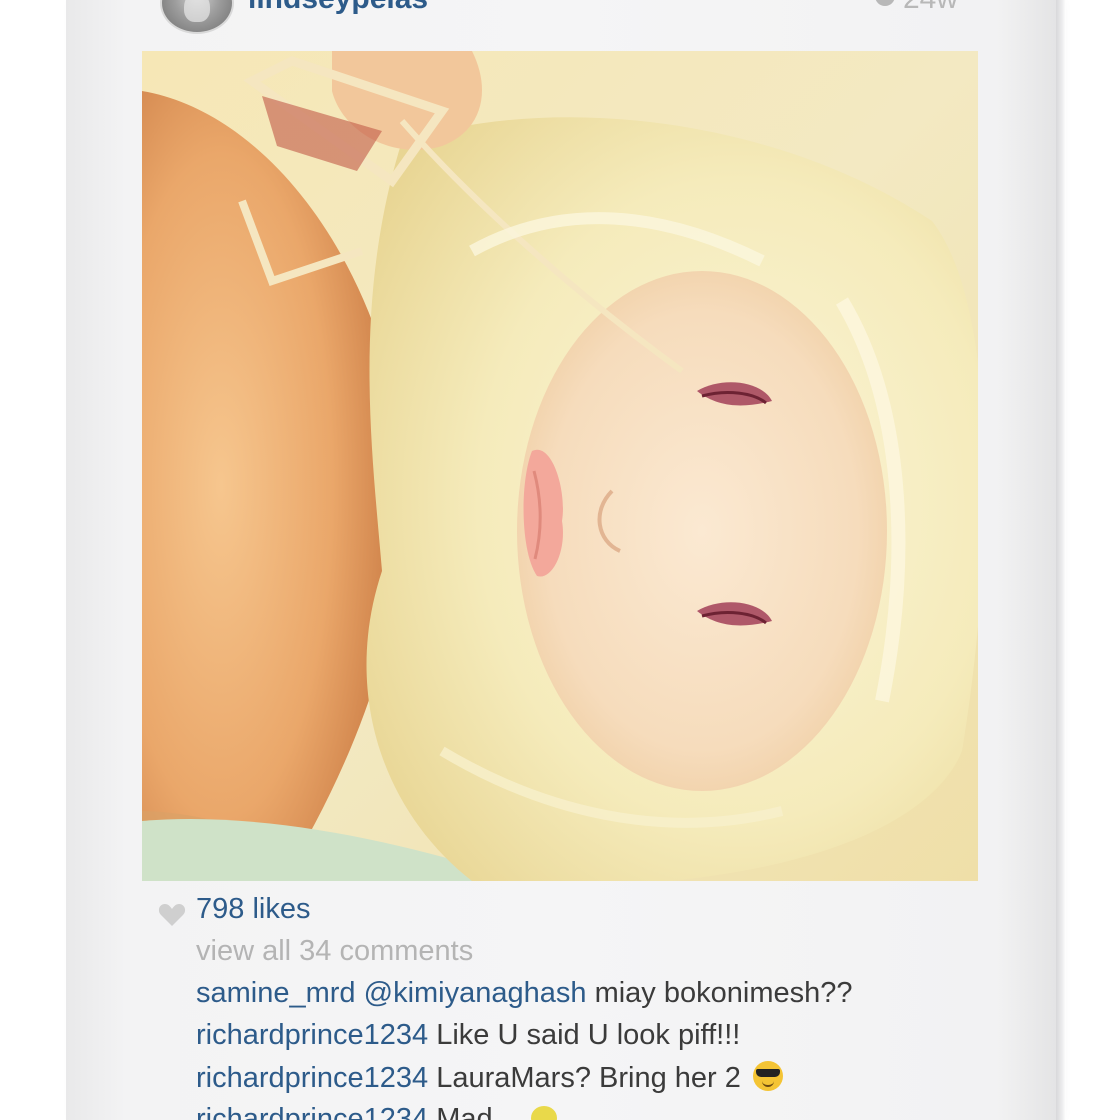 The image size is (1120, 1120). Describe the element at coordinates (884, 3) in the screenshot. I see `clock-icon` at that location.